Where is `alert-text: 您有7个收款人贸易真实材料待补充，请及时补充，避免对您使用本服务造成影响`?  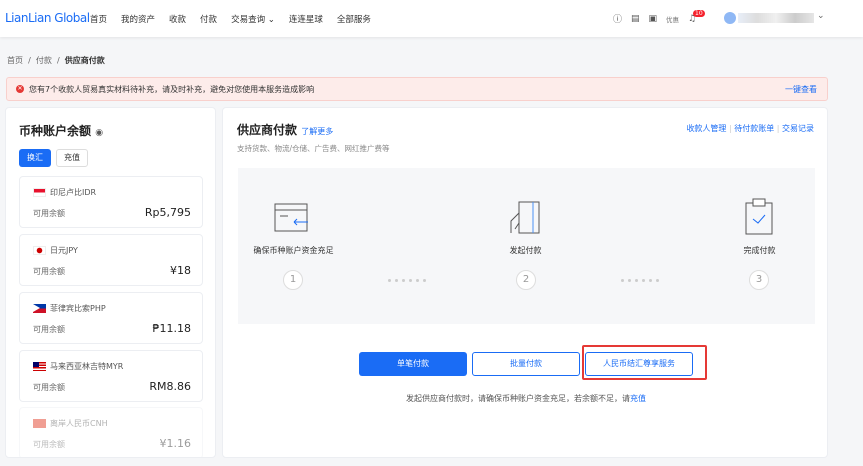 alert-text: 您有7个收款人贸易真实材料待补充，请及时补充，避免对您使用本服务造成影响 is located at coordinates (172, 89).